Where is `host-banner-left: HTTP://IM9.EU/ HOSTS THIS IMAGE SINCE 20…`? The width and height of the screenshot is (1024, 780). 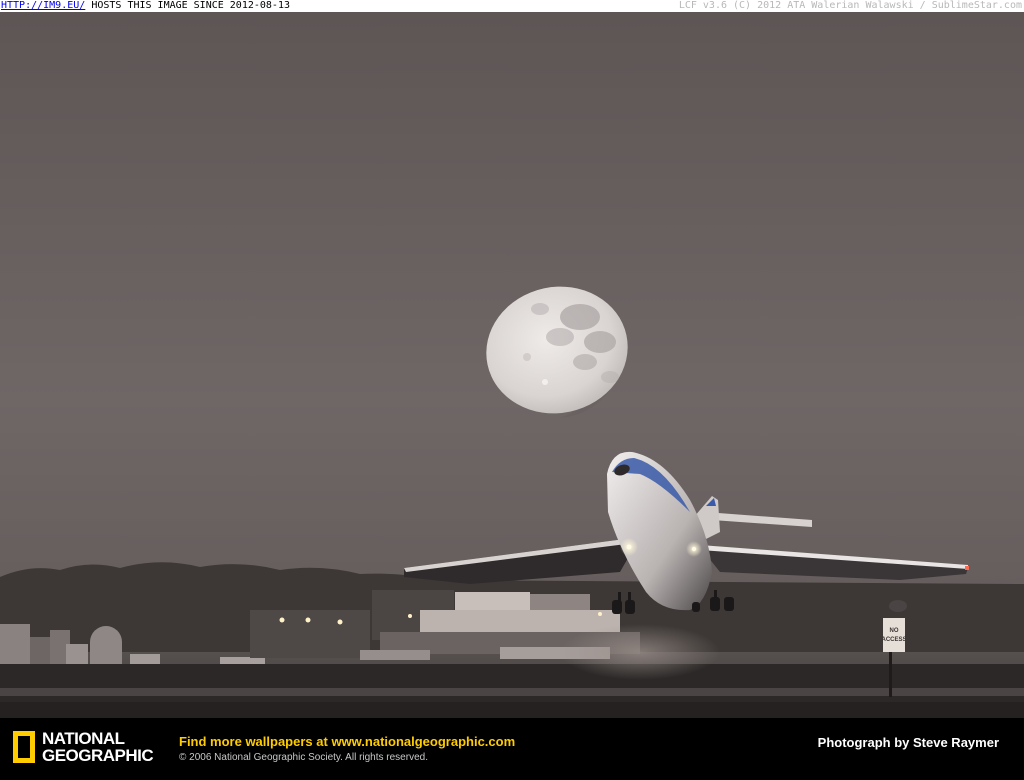 host-banner-left: HTTP://IM9.EU/ HOSTS THIS IMAGE SINCE 20… is located at coordinates (145, 6).